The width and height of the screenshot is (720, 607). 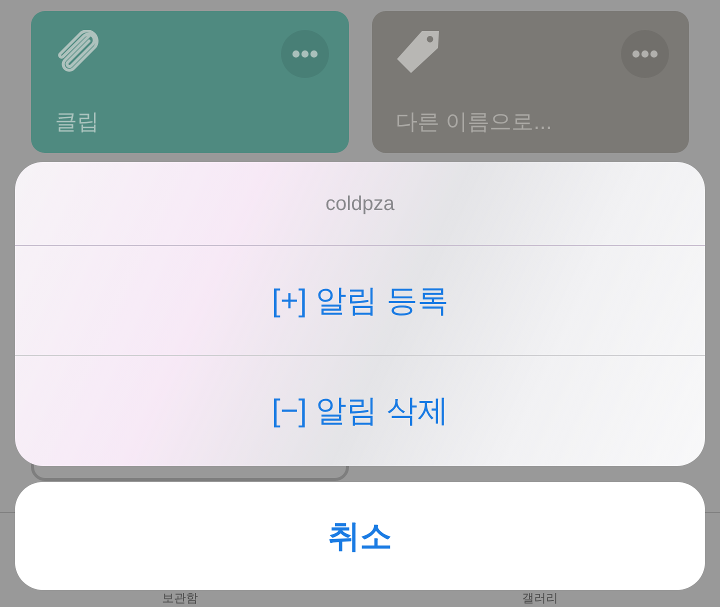 I want to click on tab-item: 갤러리, so click(x=540, y=598).